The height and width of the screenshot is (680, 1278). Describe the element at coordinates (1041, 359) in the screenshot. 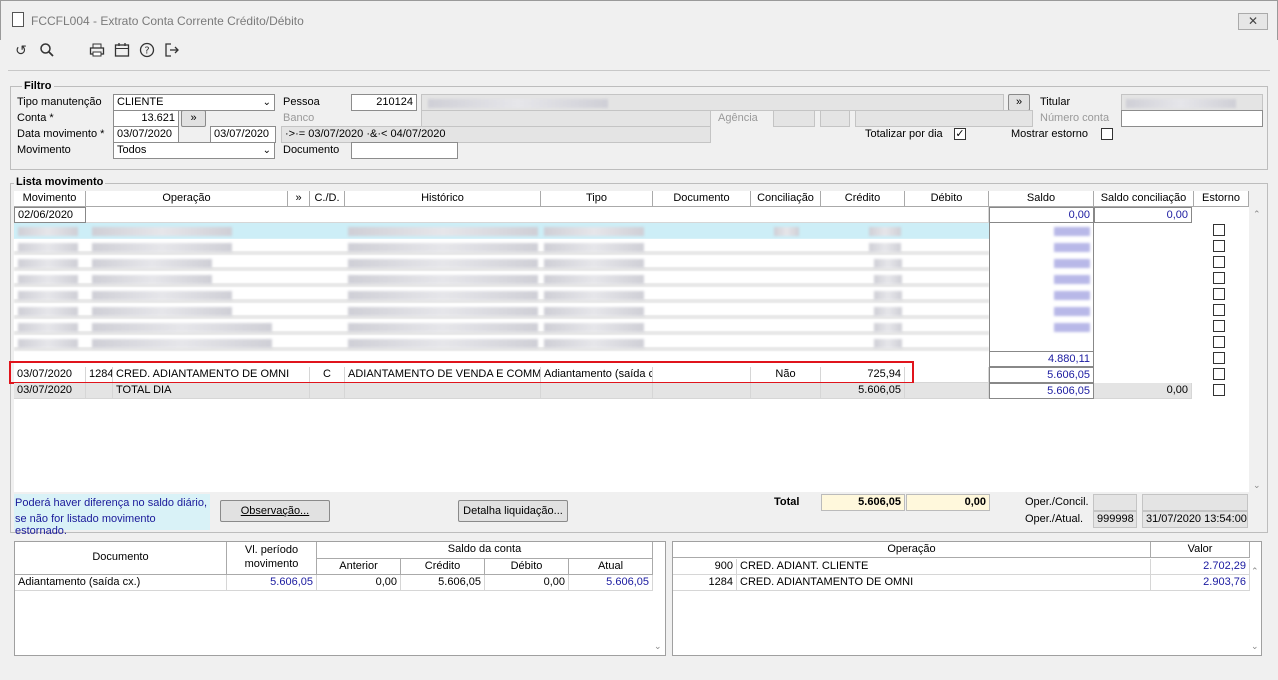

I see `saldo-before: 4.880,11` at that location.